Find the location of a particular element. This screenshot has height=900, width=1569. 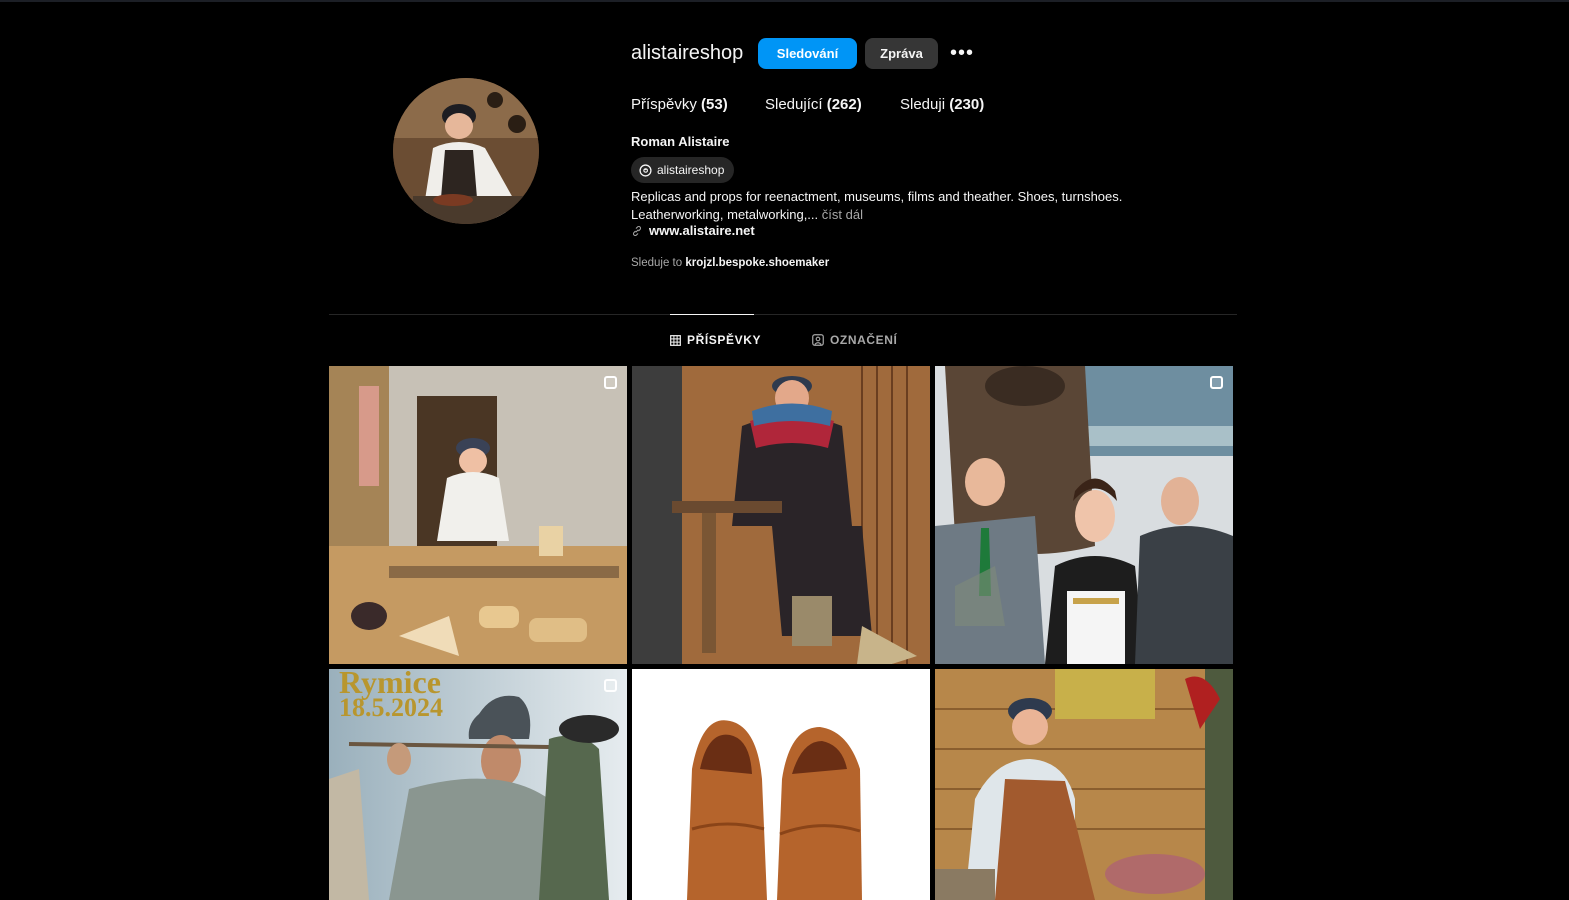

following-button: Sledování is located at coordinates (807, 53).